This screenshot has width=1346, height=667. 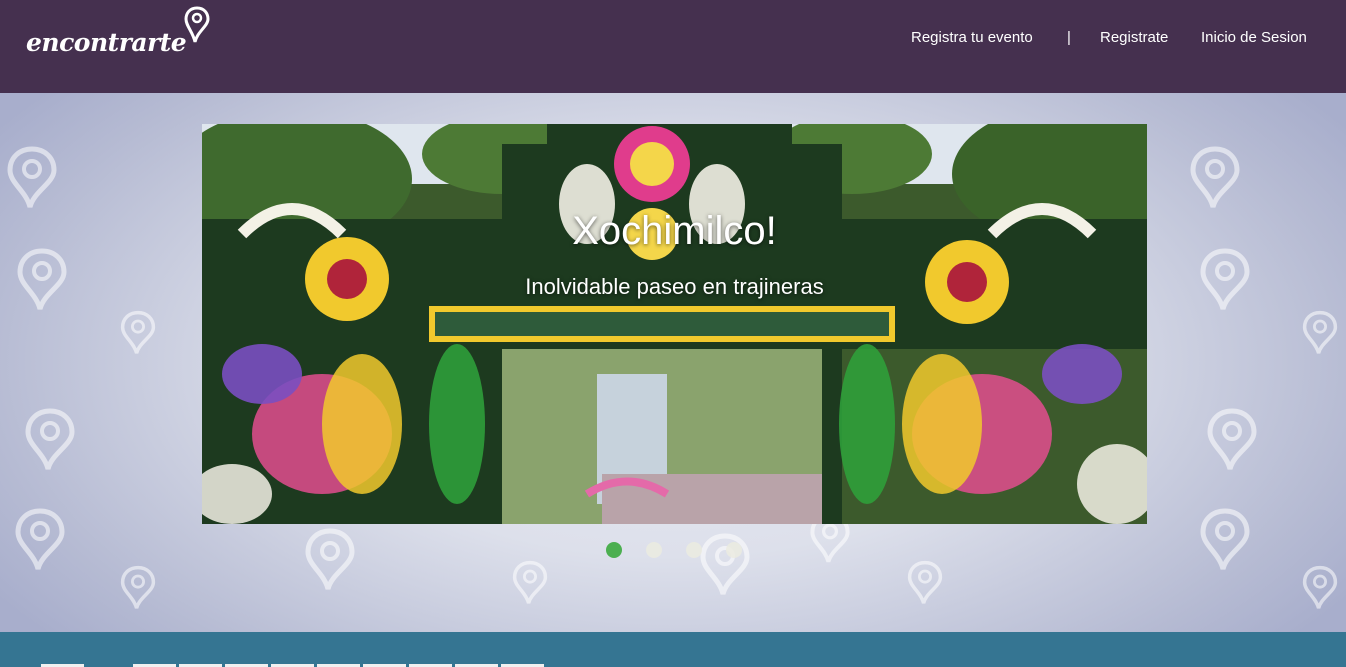 What do you see at coordinates (197, 24) in the screenshot?
I see `map-pin-icon` at bounding box center [197, 24].